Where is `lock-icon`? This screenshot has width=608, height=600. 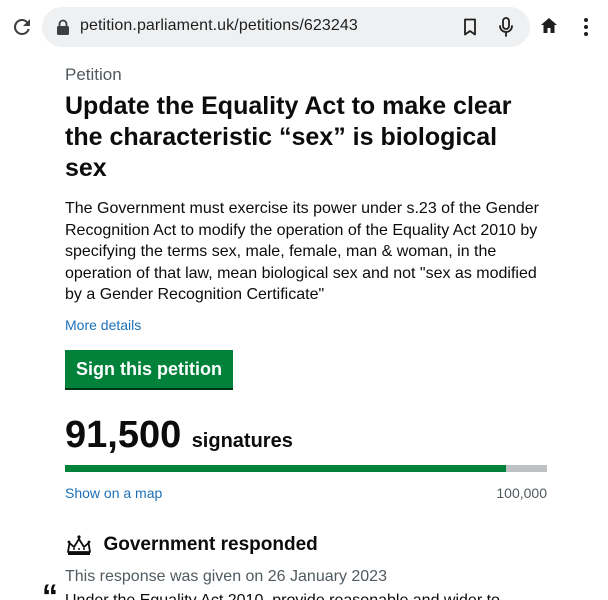
lock-icon is located at coordinates (63, 27).